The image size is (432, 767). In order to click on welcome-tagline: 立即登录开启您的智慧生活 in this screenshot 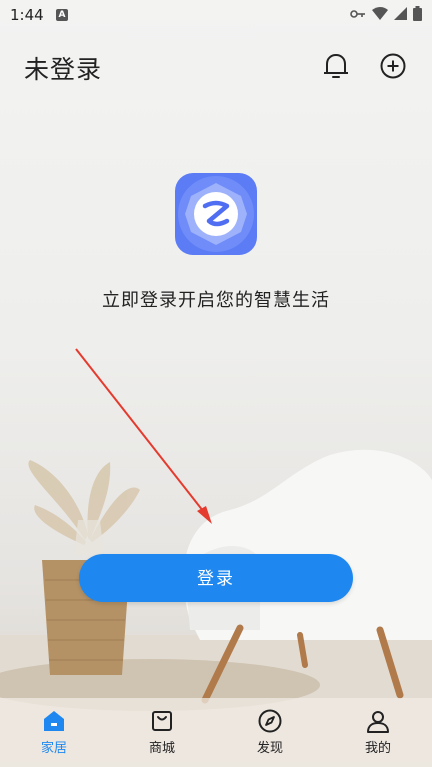, I will do `click(216, 300)`.